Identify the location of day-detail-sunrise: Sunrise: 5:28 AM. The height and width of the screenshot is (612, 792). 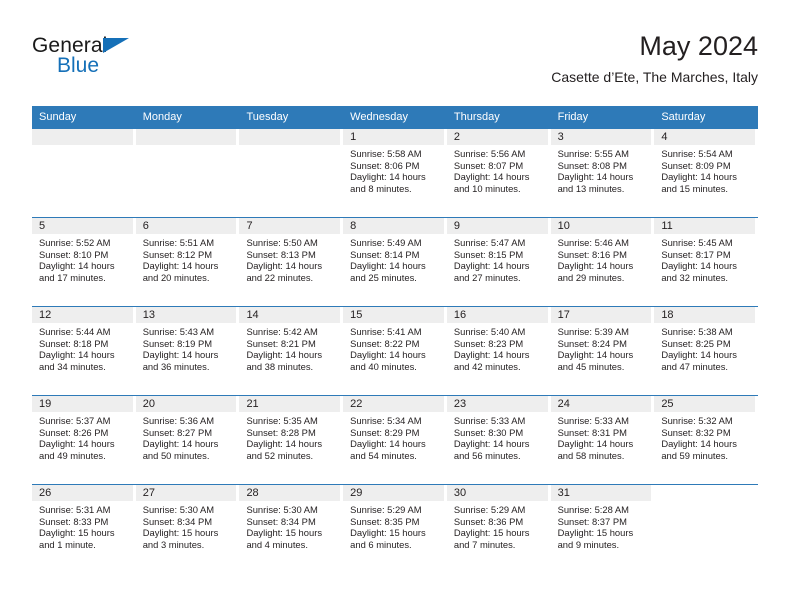
(593, 509).